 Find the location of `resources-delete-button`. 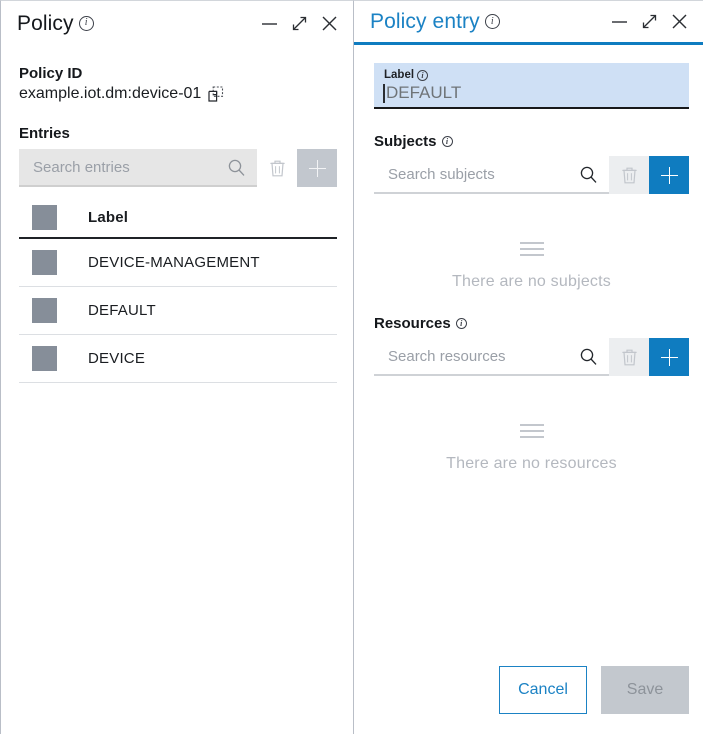

resources-delete-button is located at coordinates (629, 357).